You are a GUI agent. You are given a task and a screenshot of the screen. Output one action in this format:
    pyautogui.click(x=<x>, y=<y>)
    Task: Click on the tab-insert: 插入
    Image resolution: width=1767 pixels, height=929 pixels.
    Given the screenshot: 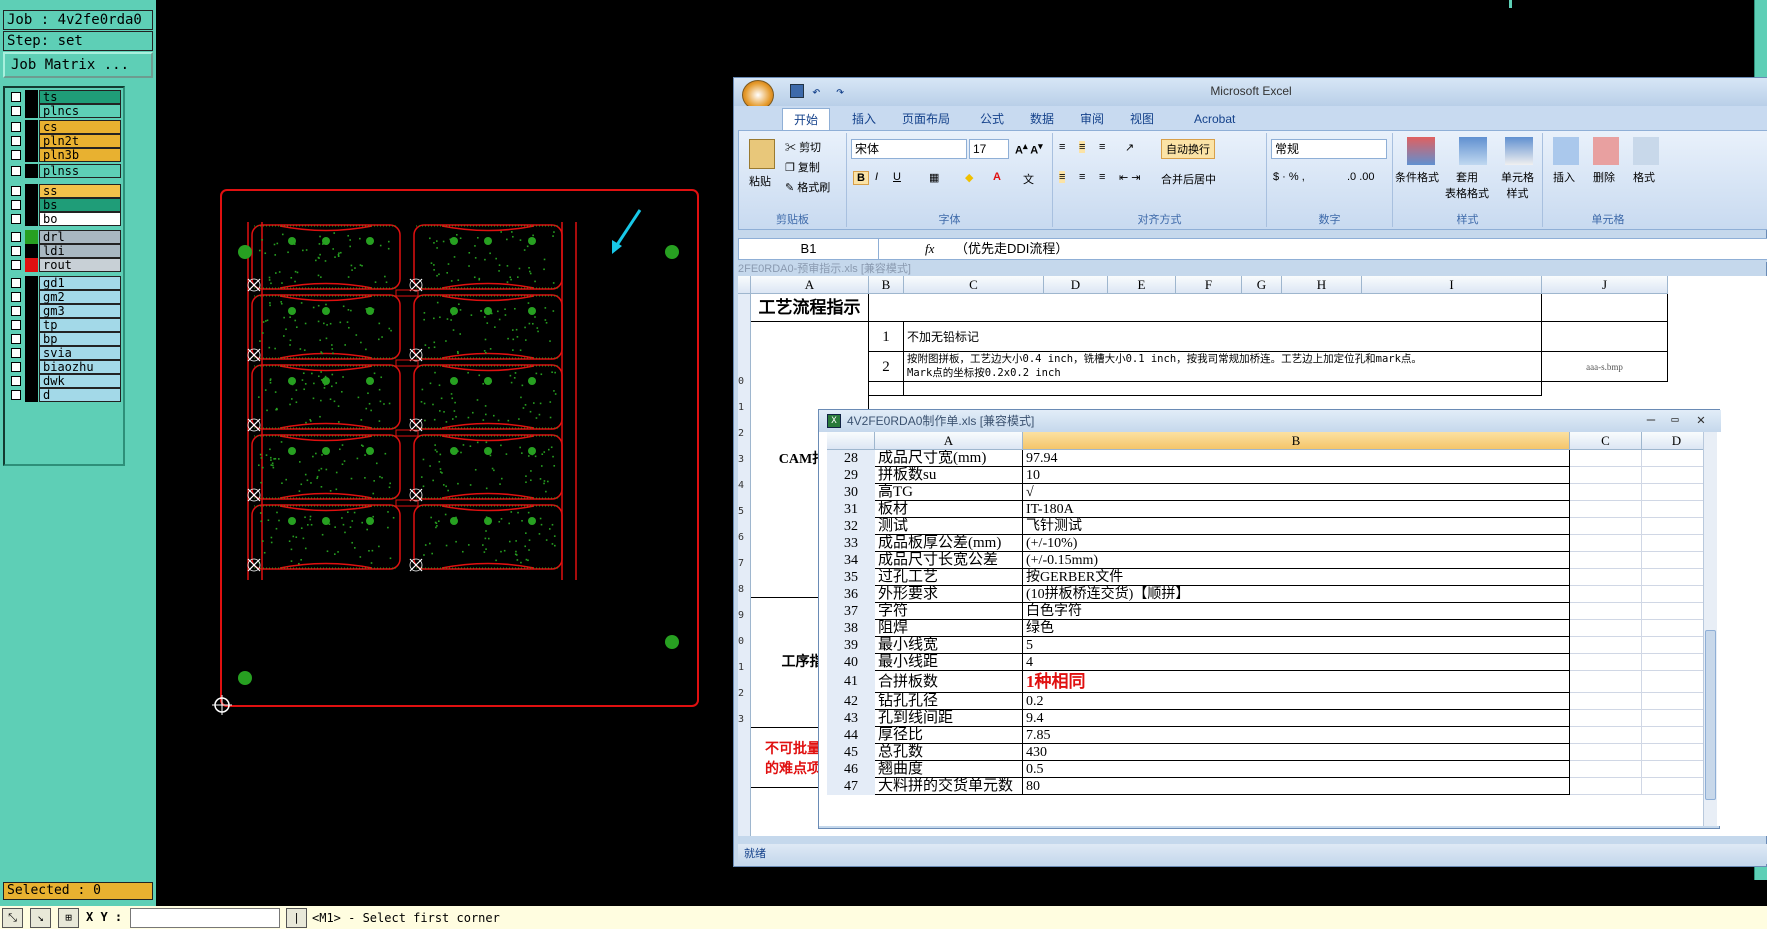 What is the action you would take?
    pyautogui.click(x=864, y=119)
    